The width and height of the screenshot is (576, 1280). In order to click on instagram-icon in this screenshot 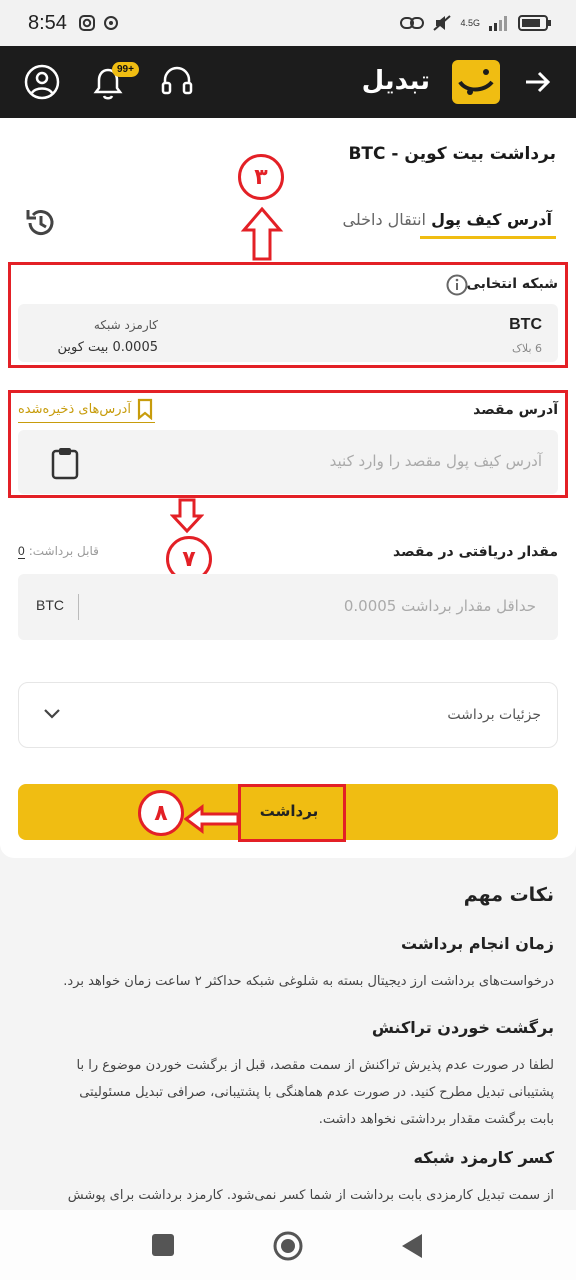, I will do `click(87, 23)`.